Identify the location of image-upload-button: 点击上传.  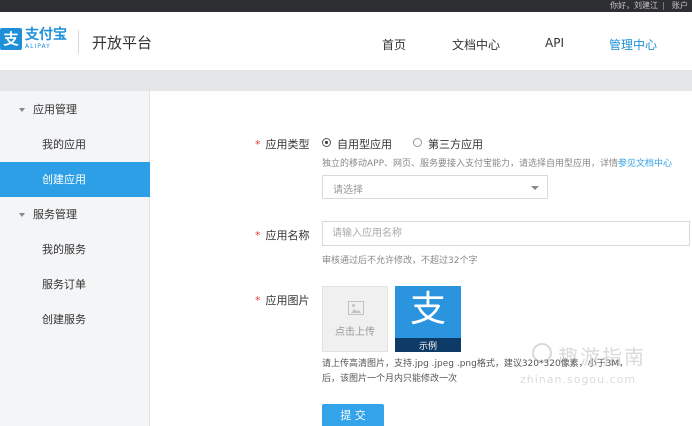
(355, 319).